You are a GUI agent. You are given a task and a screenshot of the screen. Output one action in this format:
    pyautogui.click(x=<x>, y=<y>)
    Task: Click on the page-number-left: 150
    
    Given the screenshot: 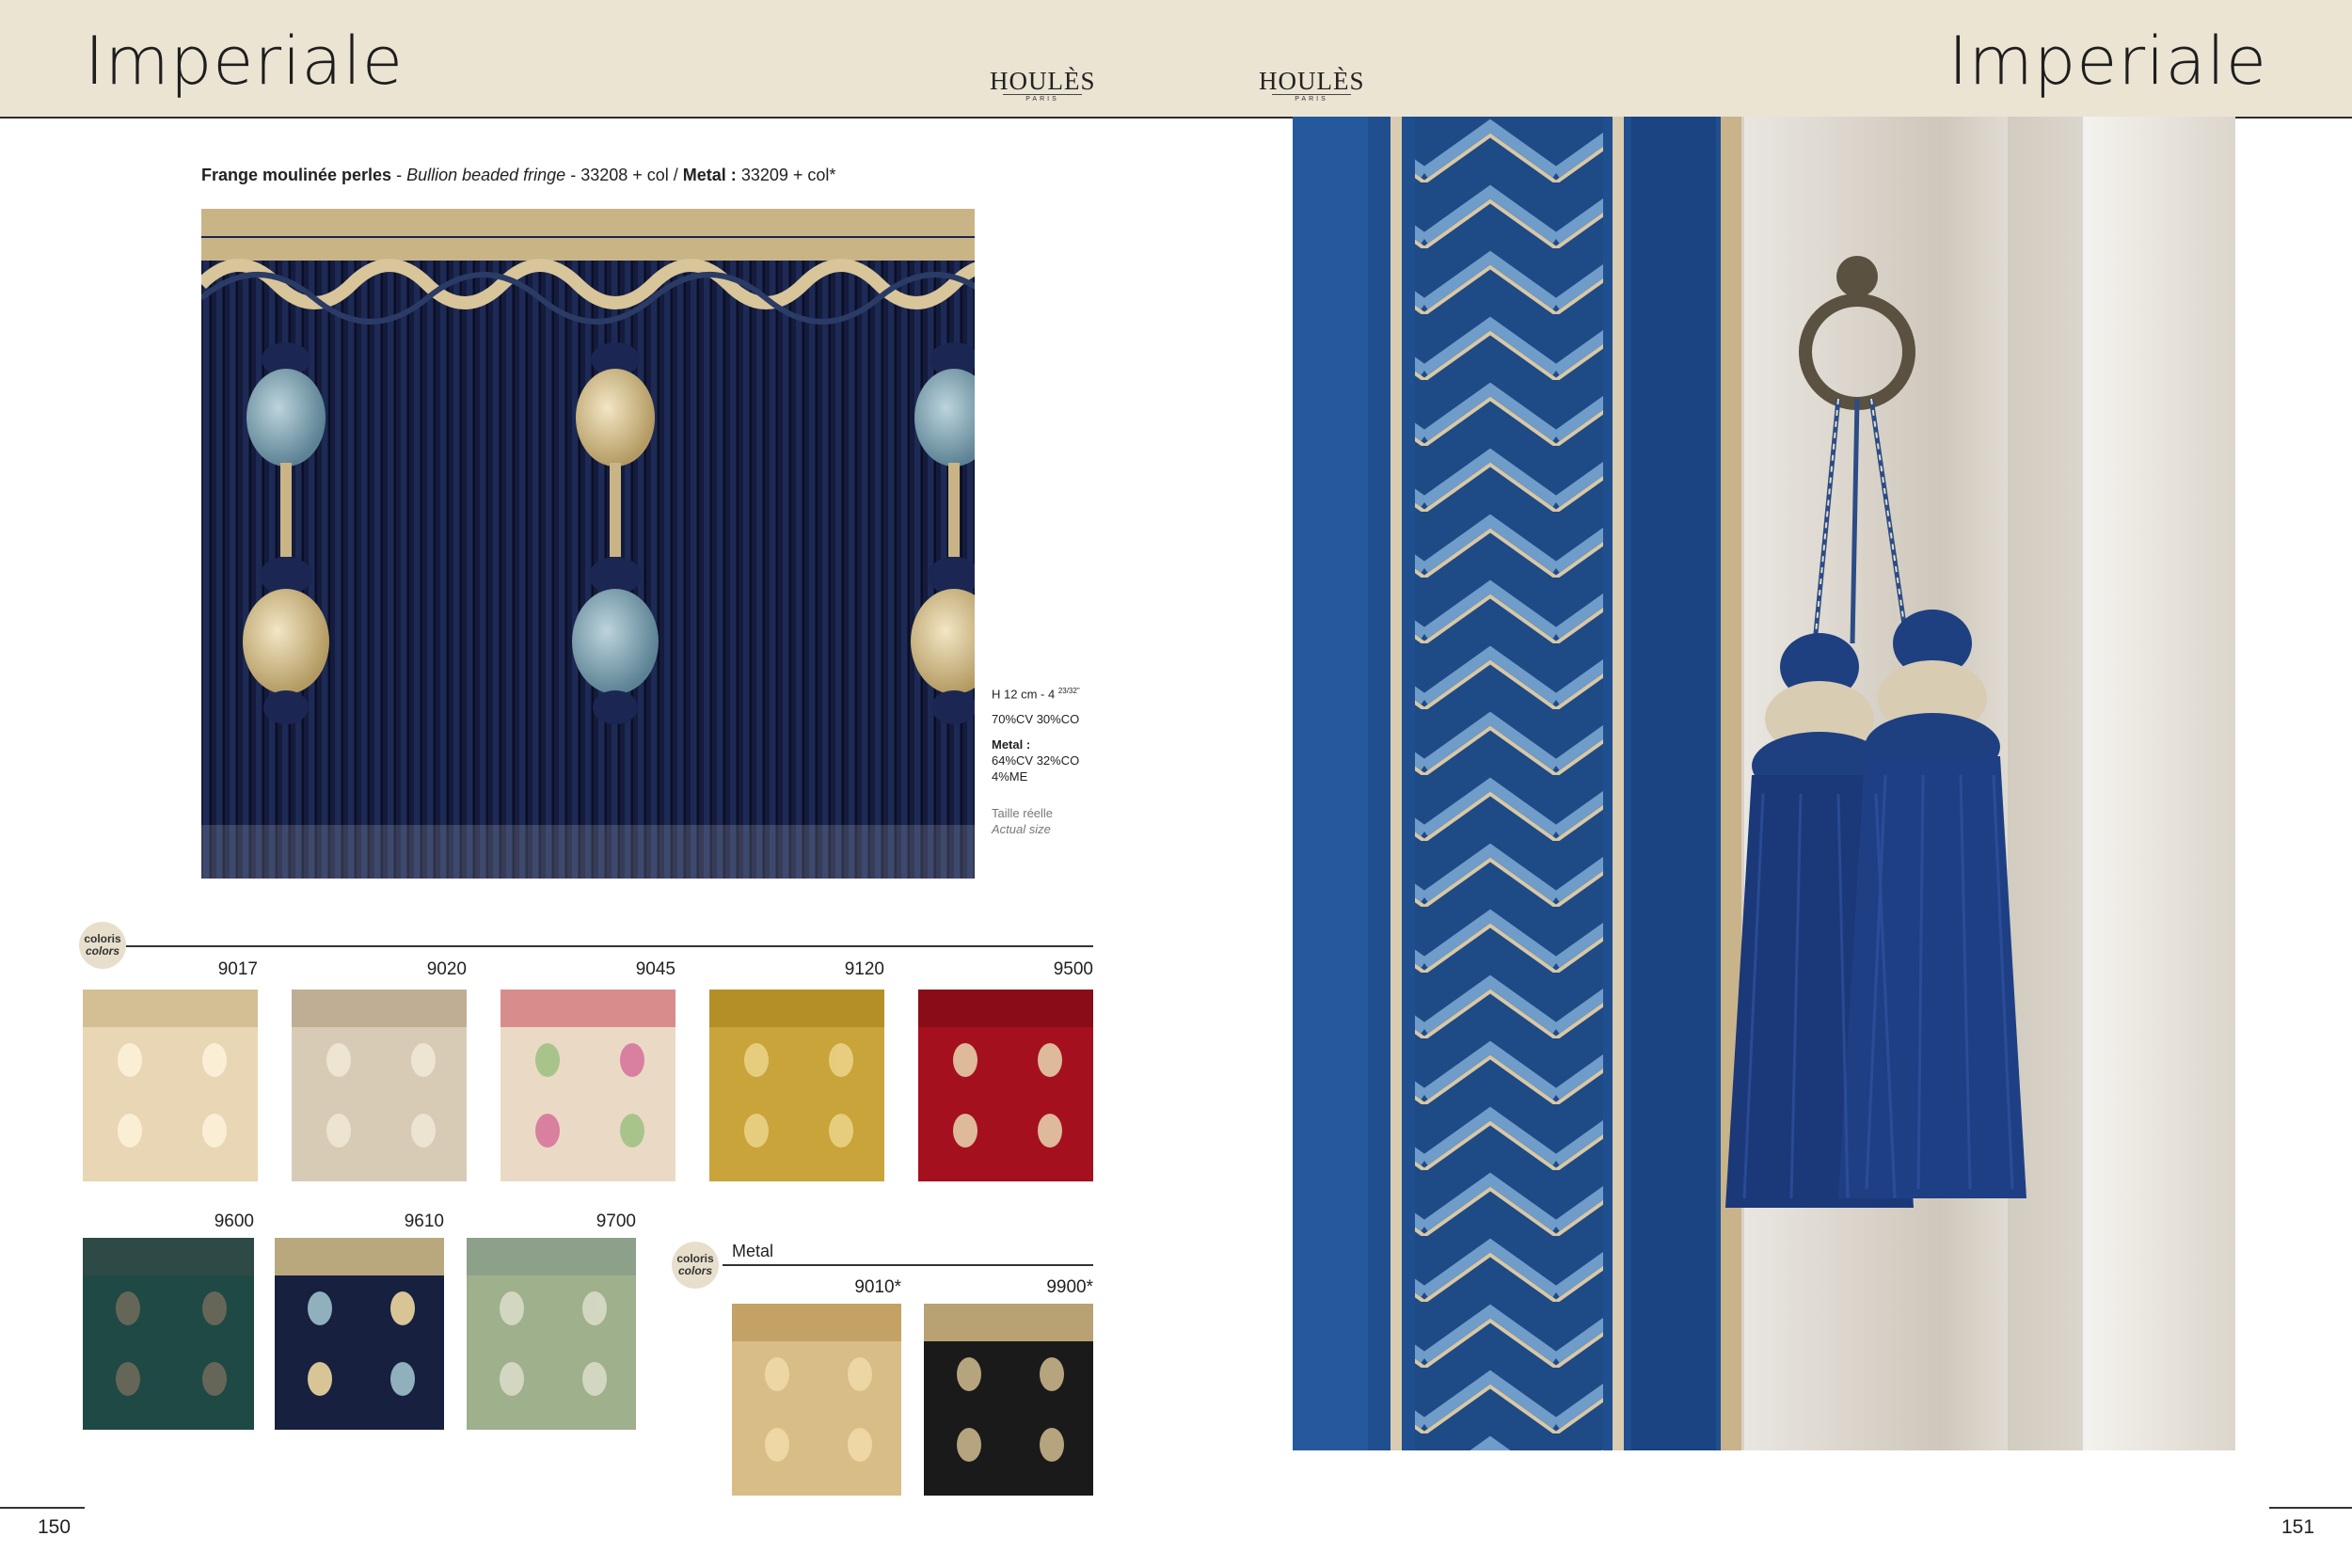 What is the action you would take?
    pyautogui.click(x=55, y=1527)
    